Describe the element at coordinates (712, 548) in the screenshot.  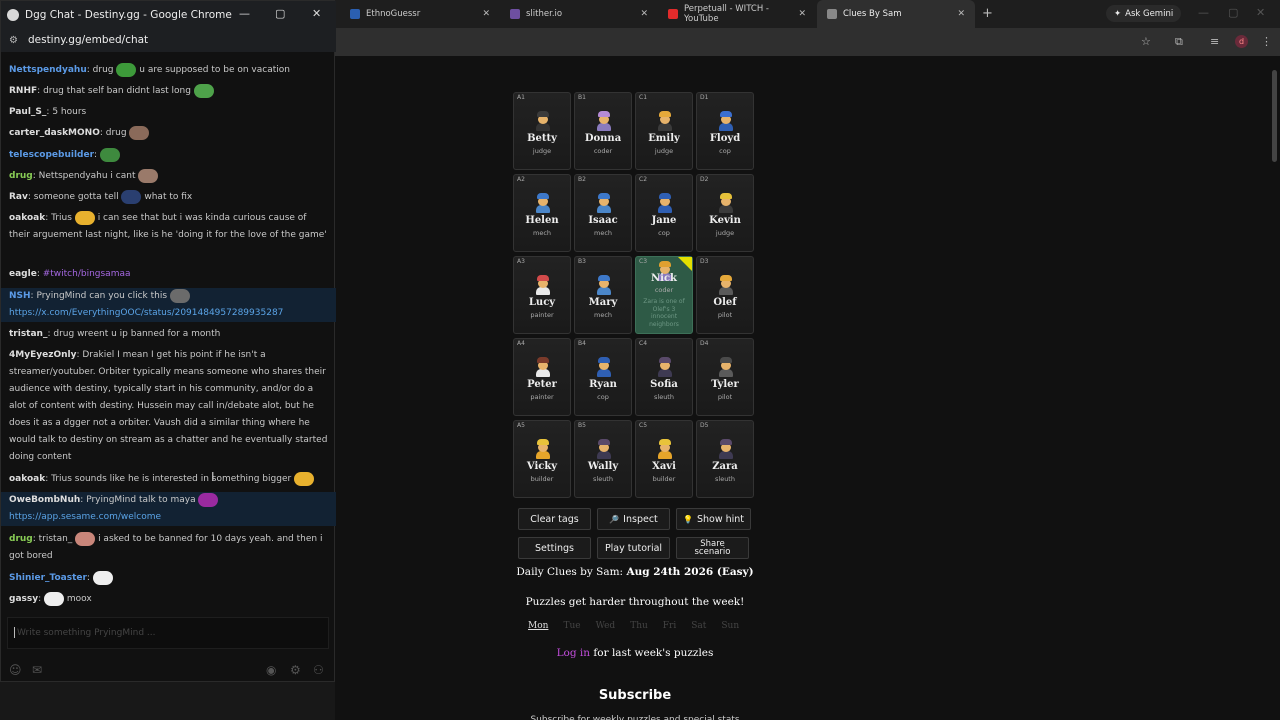
I see `share-scenario-button: Share scenario` at that location.